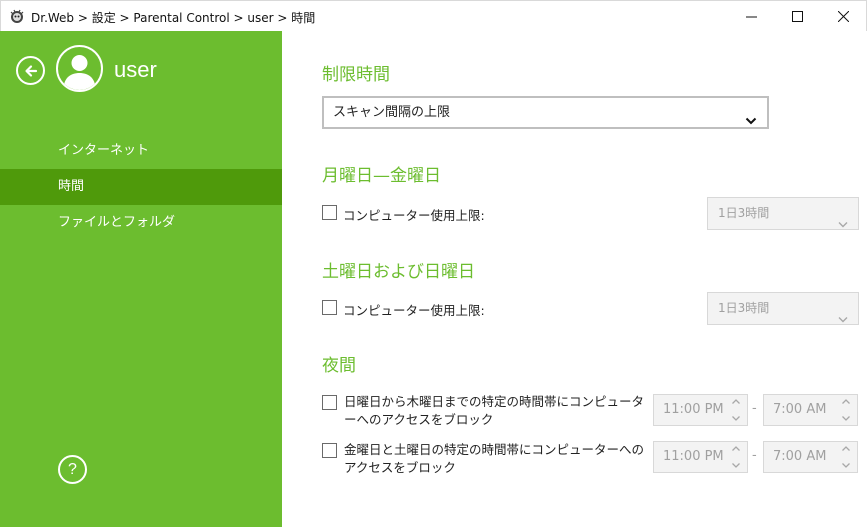 This screenshot has width=867, height=527. I want to click on weekend-limit-checkbox, so click(329, 307).